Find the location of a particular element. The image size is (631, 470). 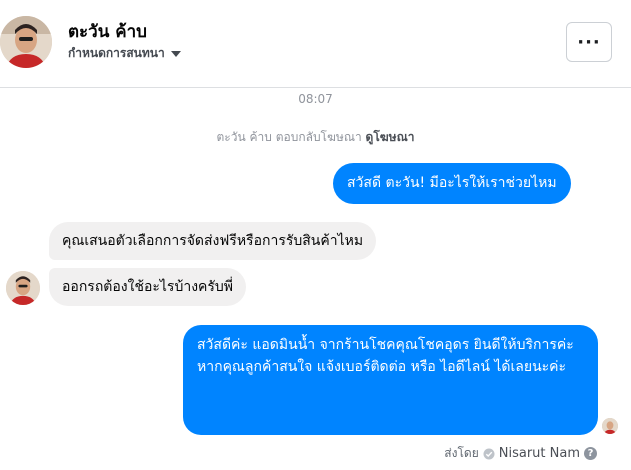

conversation-settings-dropdown: กำหนดการสนทนา is located at coordinates (124, 53).